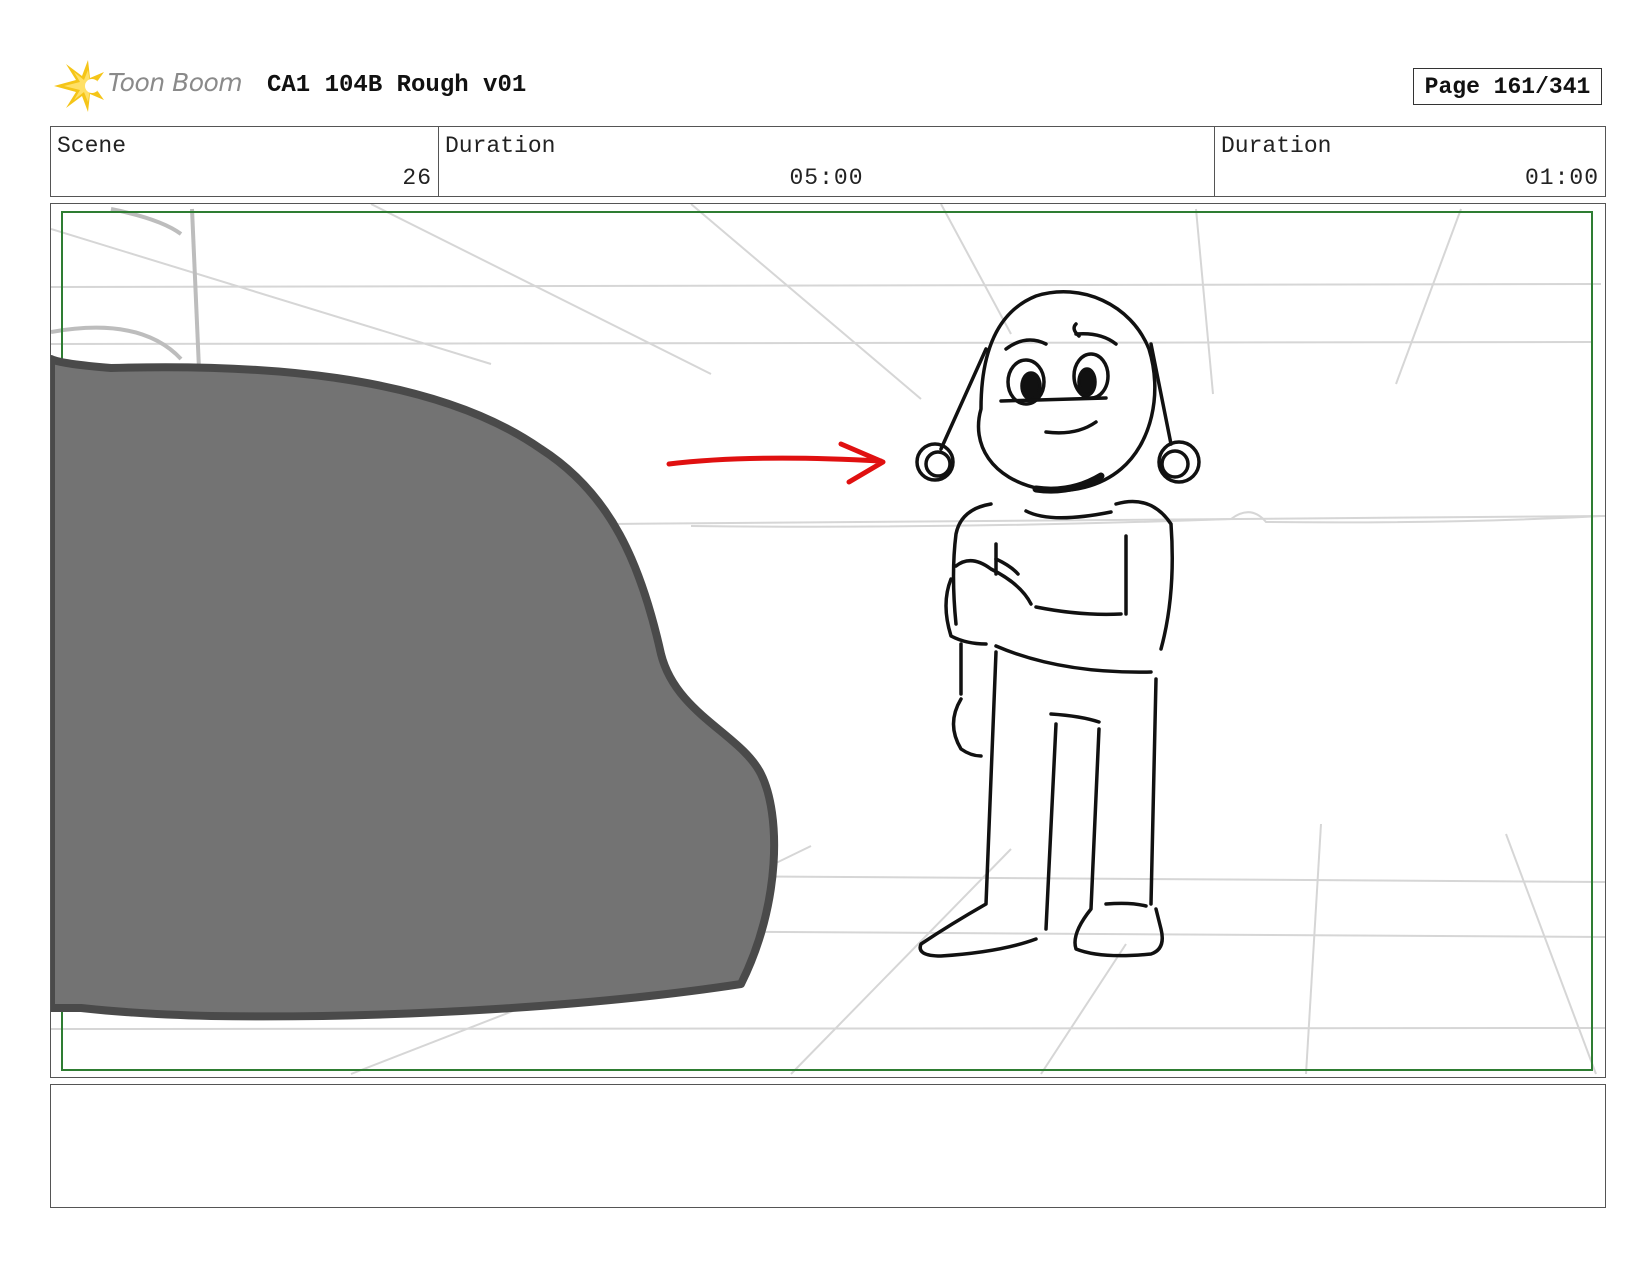 The height and width of the screenshot is (1276, 1648). Describe the element at coordinates (826, 178) in the screenshot. I see `duration-value: 05:00` at that location.